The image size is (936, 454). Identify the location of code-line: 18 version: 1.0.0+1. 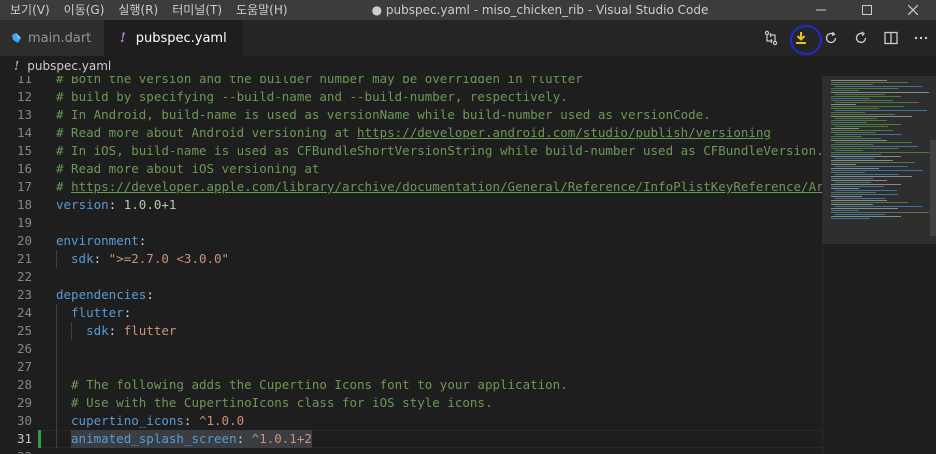
(411, 205).